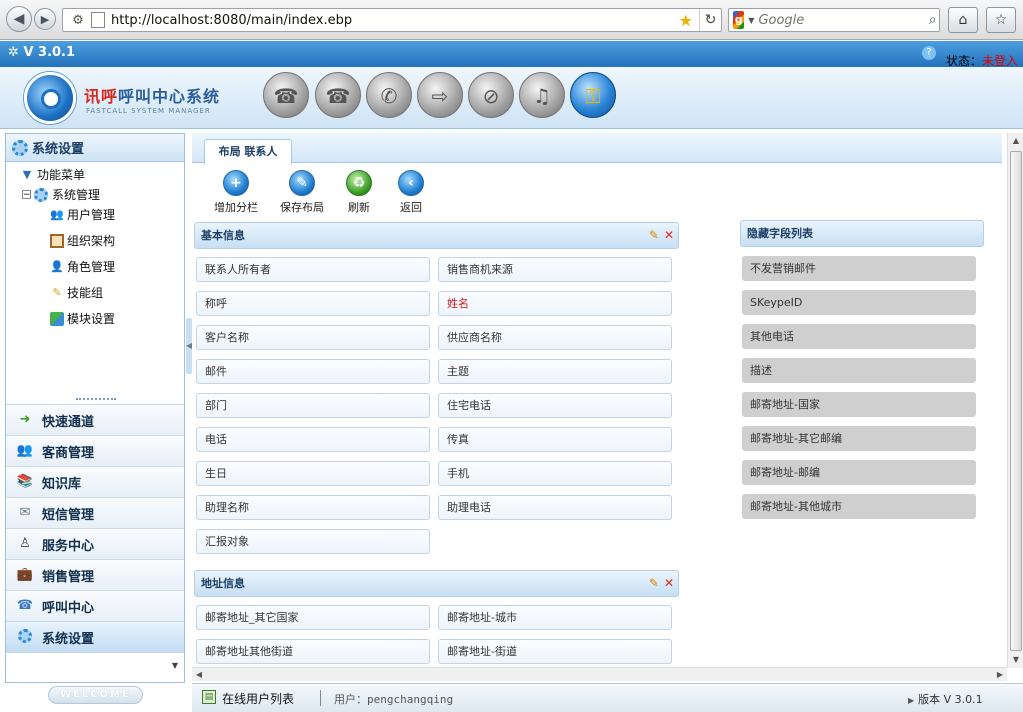  What do you see at coordinates (1000, 675) in the screenshot?
I see `scroll-right-icon: ▶` at bounding box center [1000, 675].